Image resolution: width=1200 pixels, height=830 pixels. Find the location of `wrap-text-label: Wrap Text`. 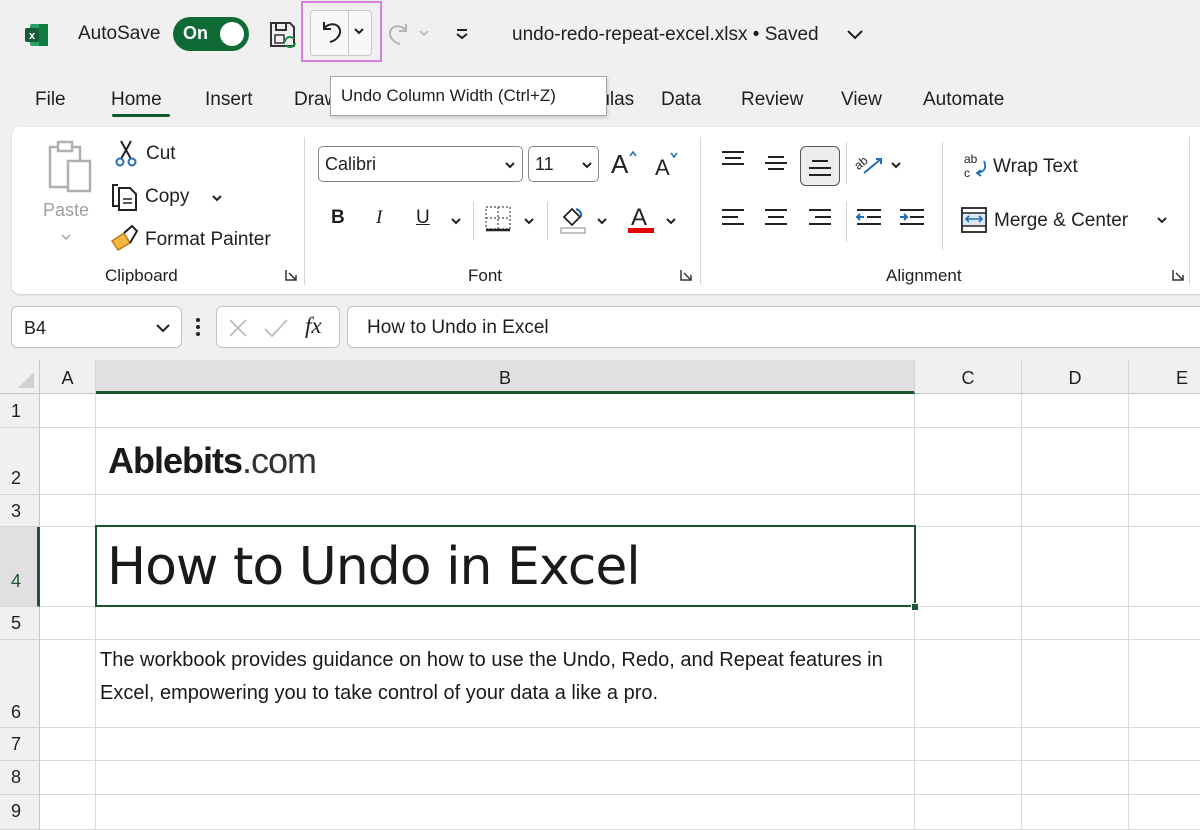

wrap-text-label: Wrap Text is located at coordinates (1035, 166).